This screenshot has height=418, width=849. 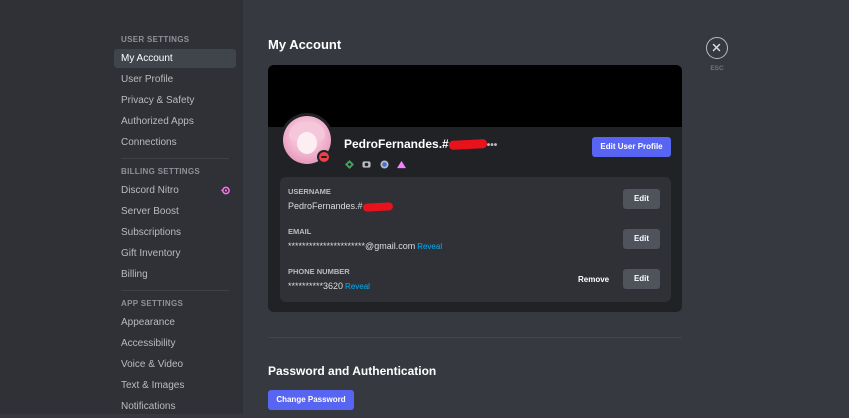 What do you see at coordinates (300, 231) in the screenshot?
I see `email-label: EMAIL` at bounding box center [300, 231].